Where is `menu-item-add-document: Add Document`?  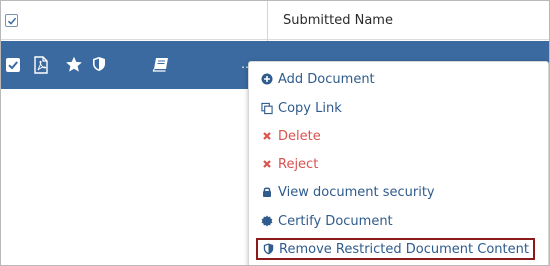 menu-item-add-document: Add Document is located at coordinates (318, 79).